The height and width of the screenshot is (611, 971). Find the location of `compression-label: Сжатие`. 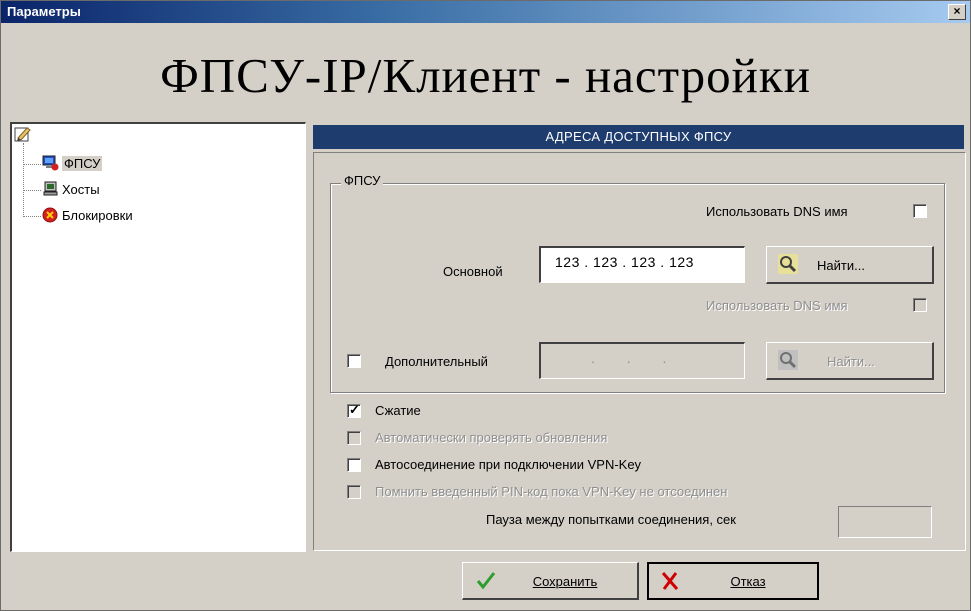

compression-label: Сжатие is located at coordinates (398, 410).